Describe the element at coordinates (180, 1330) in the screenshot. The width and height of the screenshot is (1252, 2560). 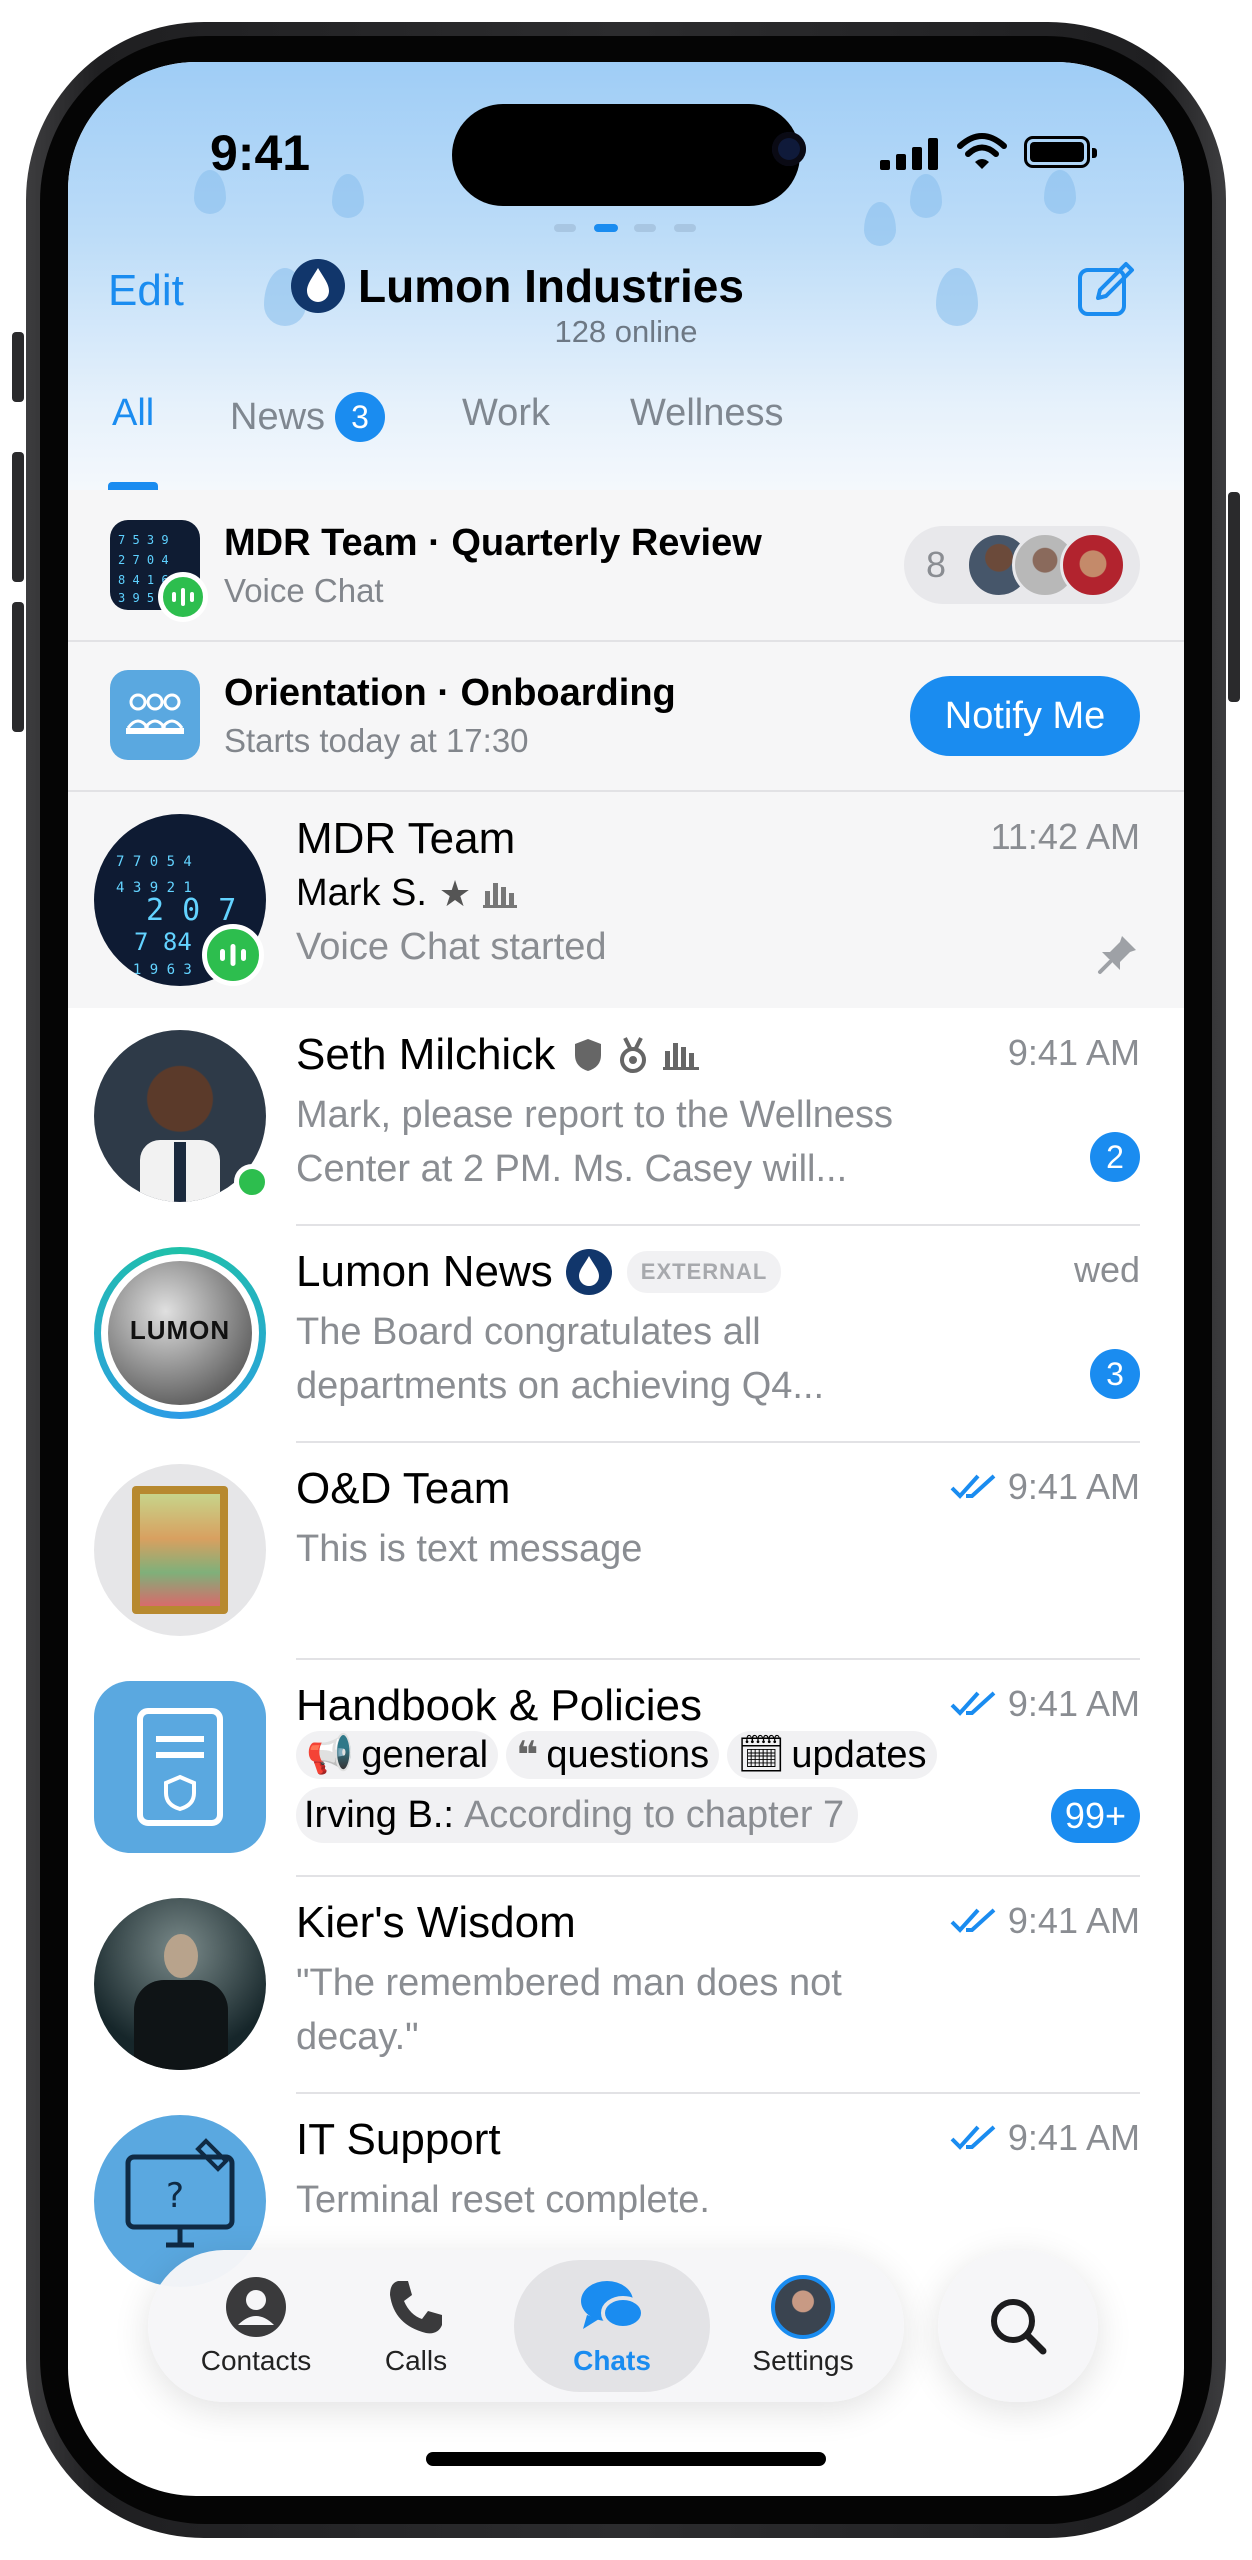
I see `lumon-logo-text: LUMON` at that location.